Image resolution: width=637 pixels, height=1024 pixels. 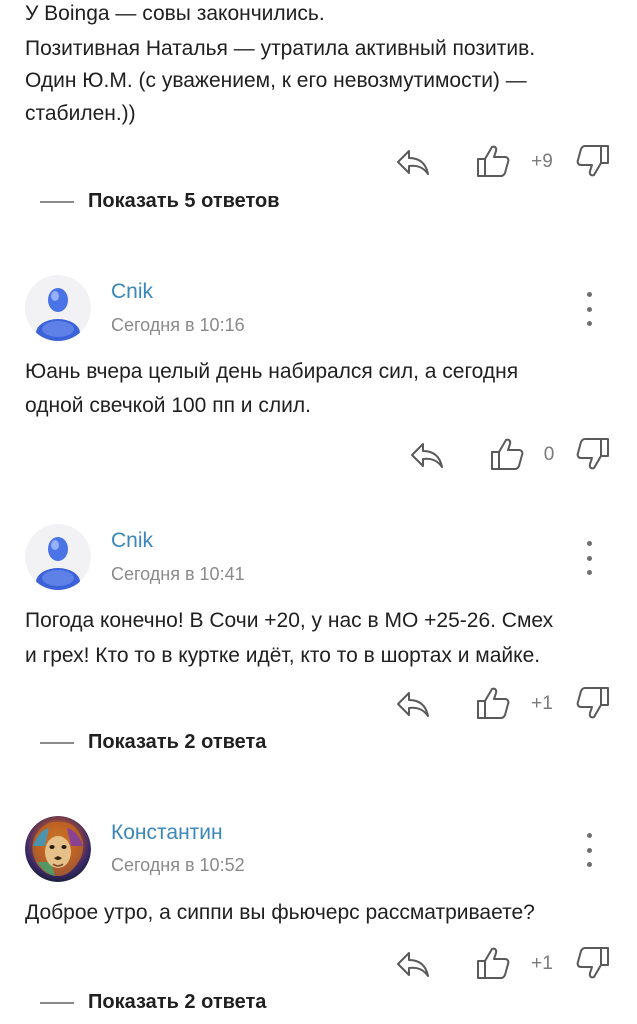 I want to click on show-replies-button: Показать 5 ответов, so click(x=160, y=201).